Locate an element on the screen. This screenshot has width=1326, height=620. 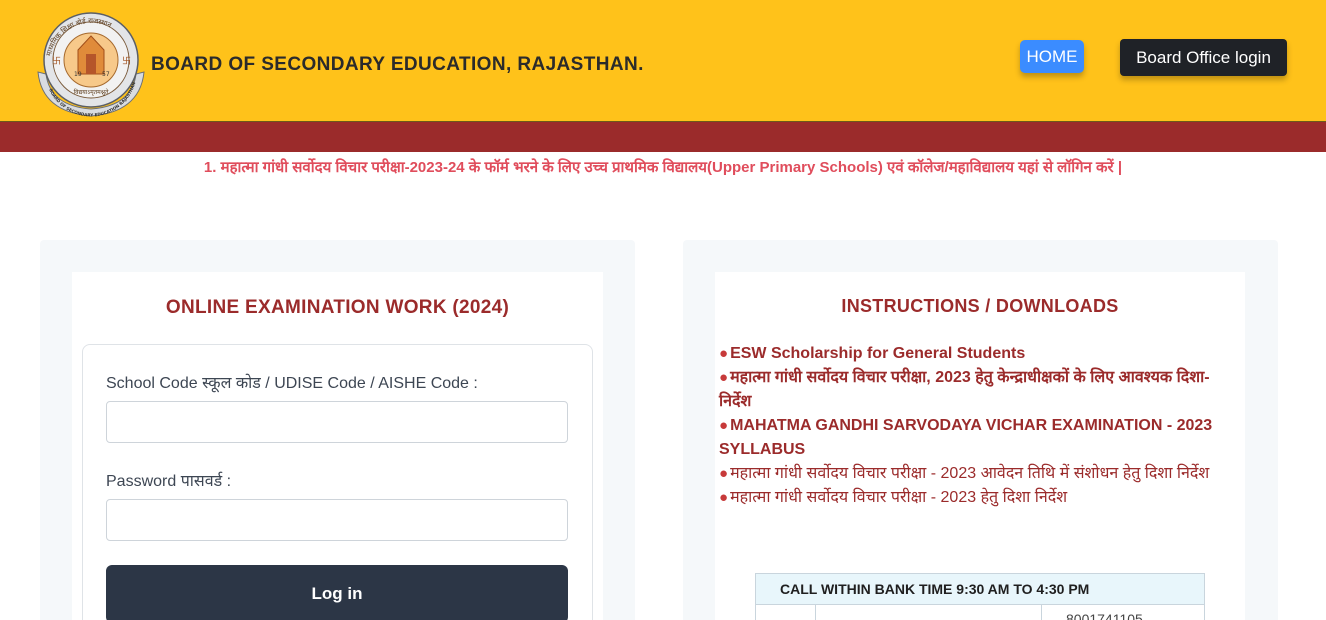
board-title: BOARD OF SECONDARY EDUCATION, RAJASTHAN. is located at coordinates (397, 64).